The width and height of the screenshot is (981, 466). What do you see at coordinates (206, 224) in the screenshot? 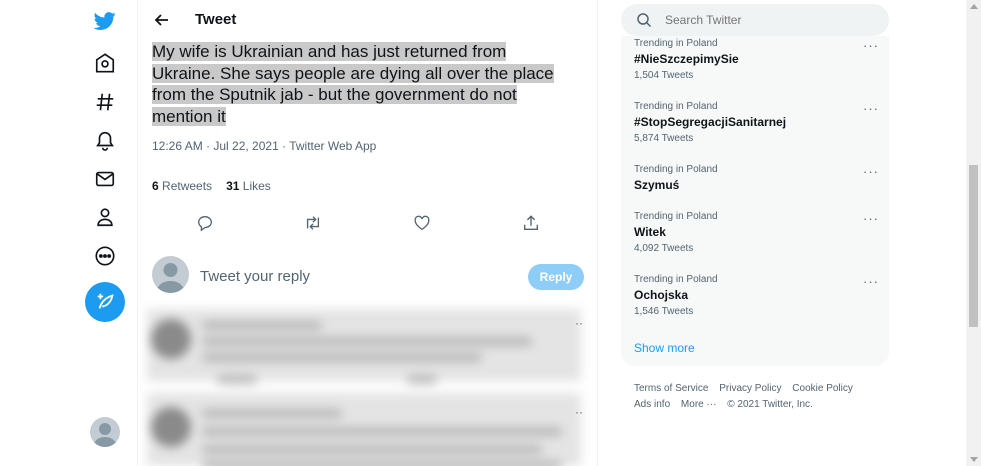
I see `reply-icon` at bounding box center [206, 224].